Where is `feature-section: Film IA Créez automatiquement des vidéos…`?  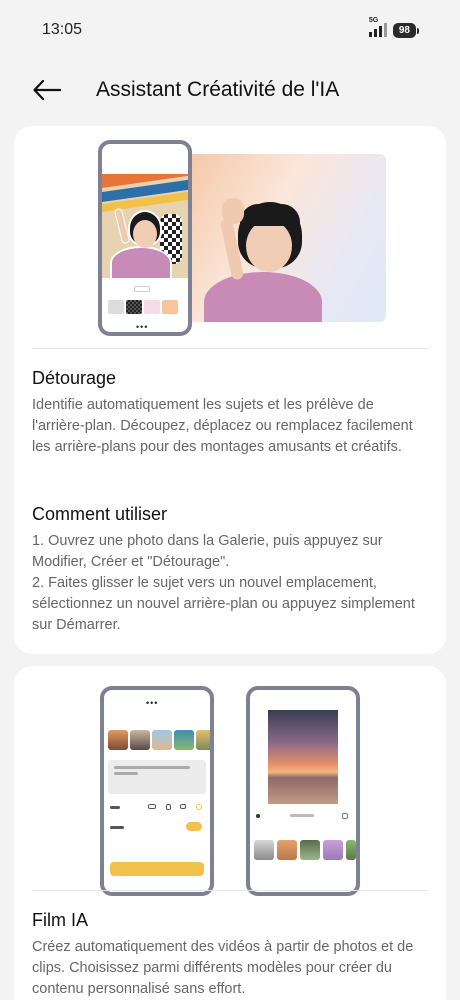
feature-section: Film IA Créez automatiquement des vidéos… is located at coordinates (230, 955).